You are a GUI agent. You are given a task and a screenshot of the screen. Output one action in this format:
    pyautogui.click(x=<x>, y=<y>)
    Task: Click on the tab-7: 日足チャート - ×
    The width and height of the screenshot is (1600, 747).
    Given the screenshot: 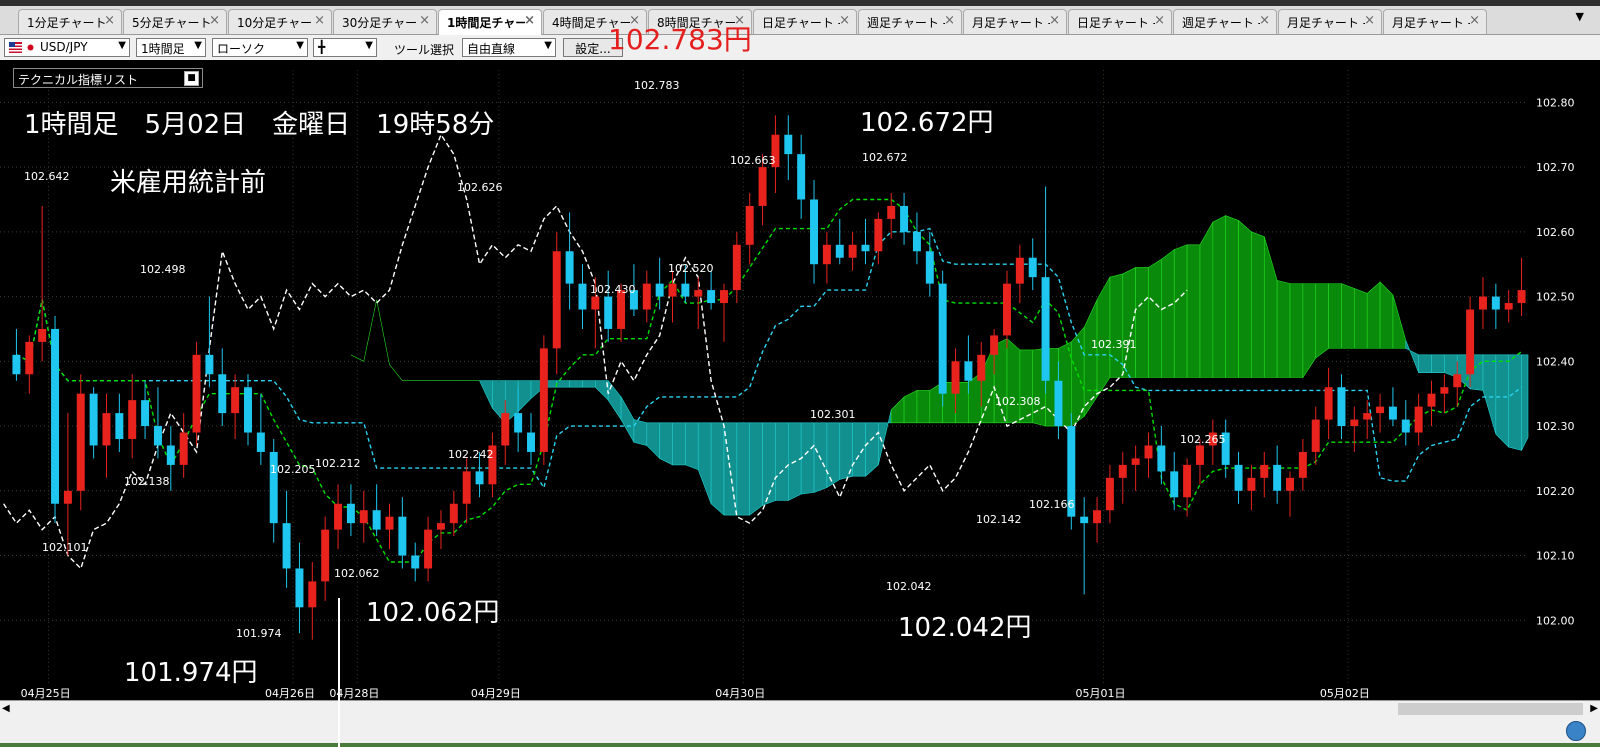 What is the action you would take?
    pyautogui.click(x=805, y=21)
    